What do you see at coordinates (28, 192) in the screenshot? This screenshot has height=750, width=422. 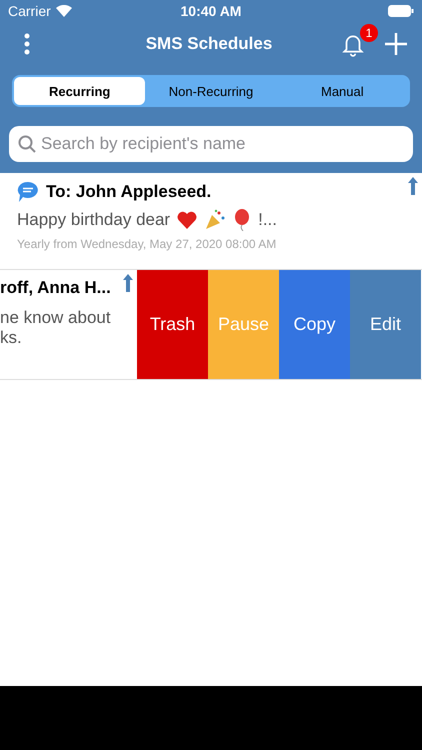 I see `sms-bubble-icon` at bounding box center [28, 192].